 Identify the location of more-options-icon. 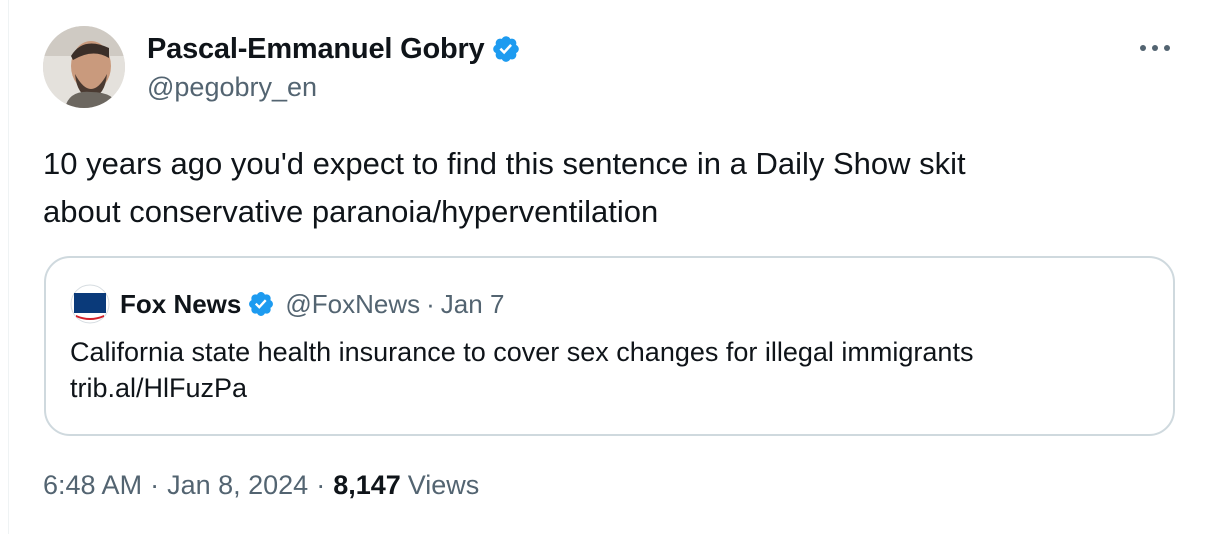
(1155, 48).